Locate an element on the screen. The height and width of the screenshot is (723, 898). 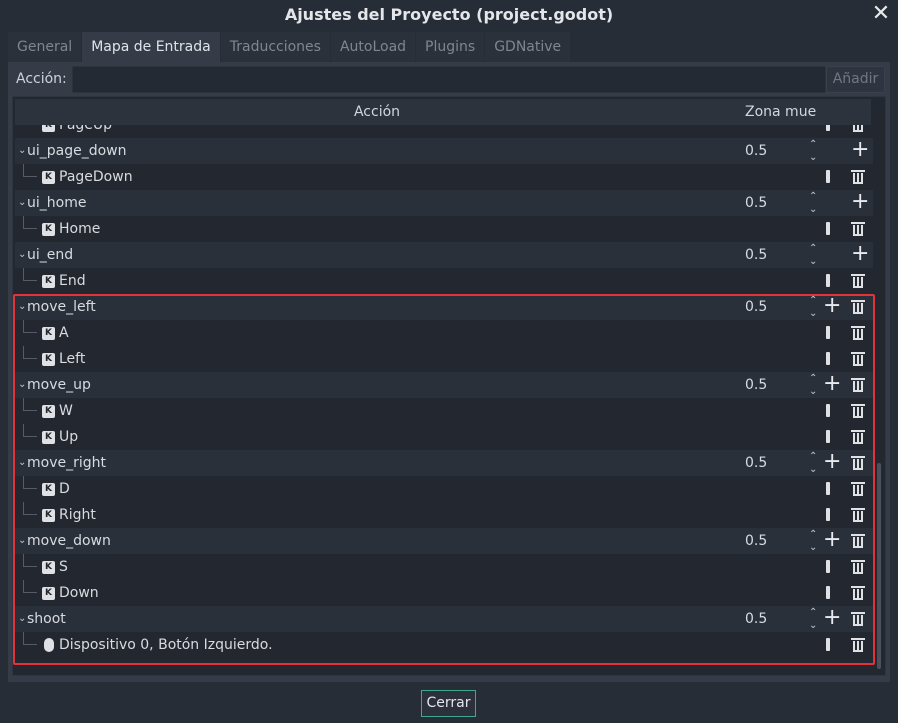
keyboard-icon: K is located at coordinates (48, 128).